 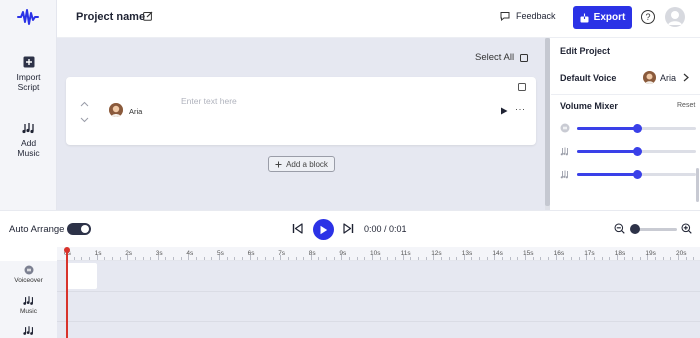 What do you see at coordinates (67, 294) in the screenshot?
I see `playhead` at bounding box center [67, 294].